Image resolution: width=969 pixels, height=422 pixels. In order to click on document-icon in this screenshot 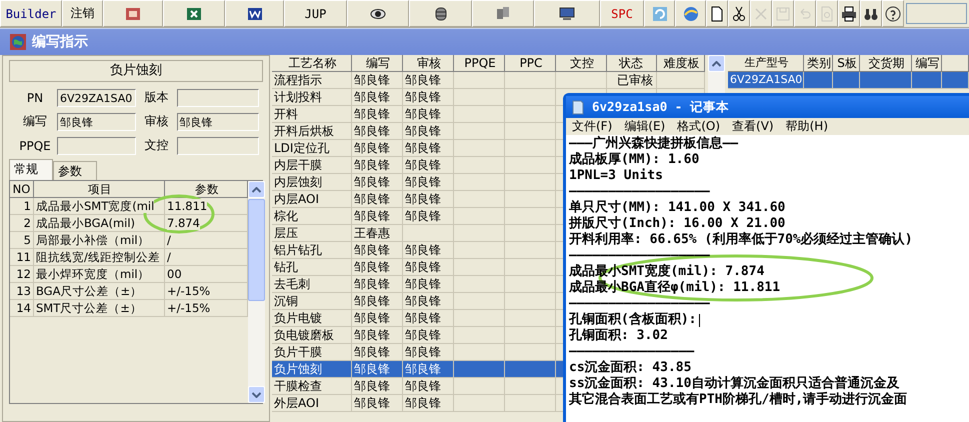, I will do `click(254, 14)`.